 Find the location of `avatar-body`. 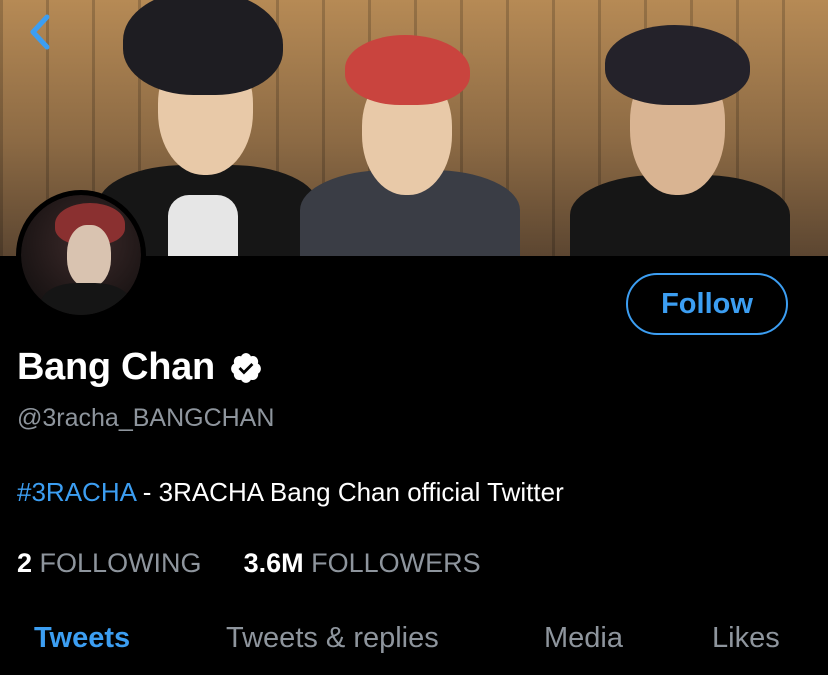

avatar-body is located at coordinates (86, 299).